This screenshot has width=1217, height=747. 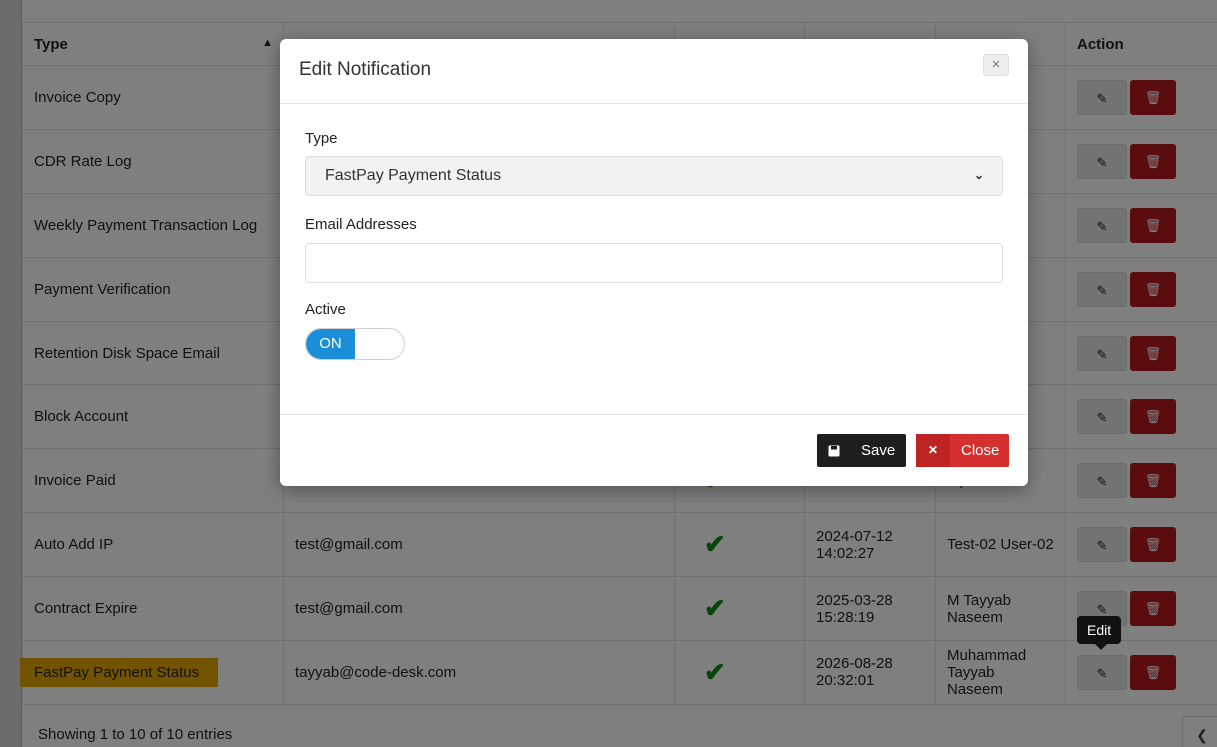 I want to click on modal-header: Edit Notification ×, so click(x=654, y=71).